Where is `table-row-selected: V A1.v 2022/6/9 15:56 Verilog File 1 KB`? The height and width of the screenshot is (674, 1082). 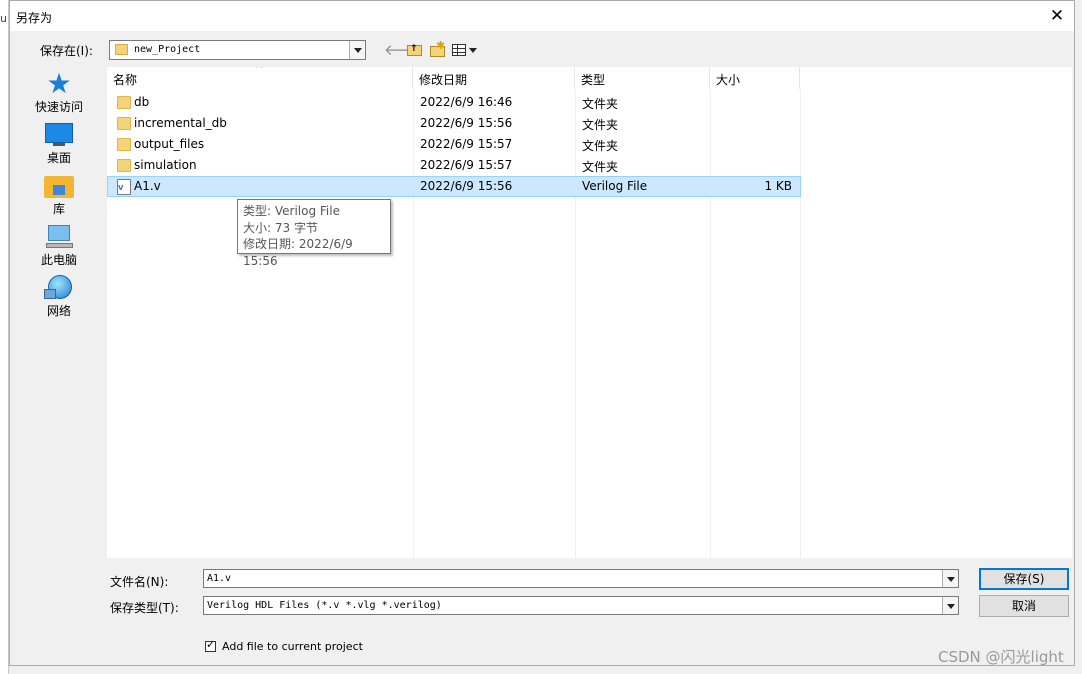 table-row-selected: V A1.v 2022/6/9 15:56 Verilog File 1 KB is located at coordinates (454, 186).